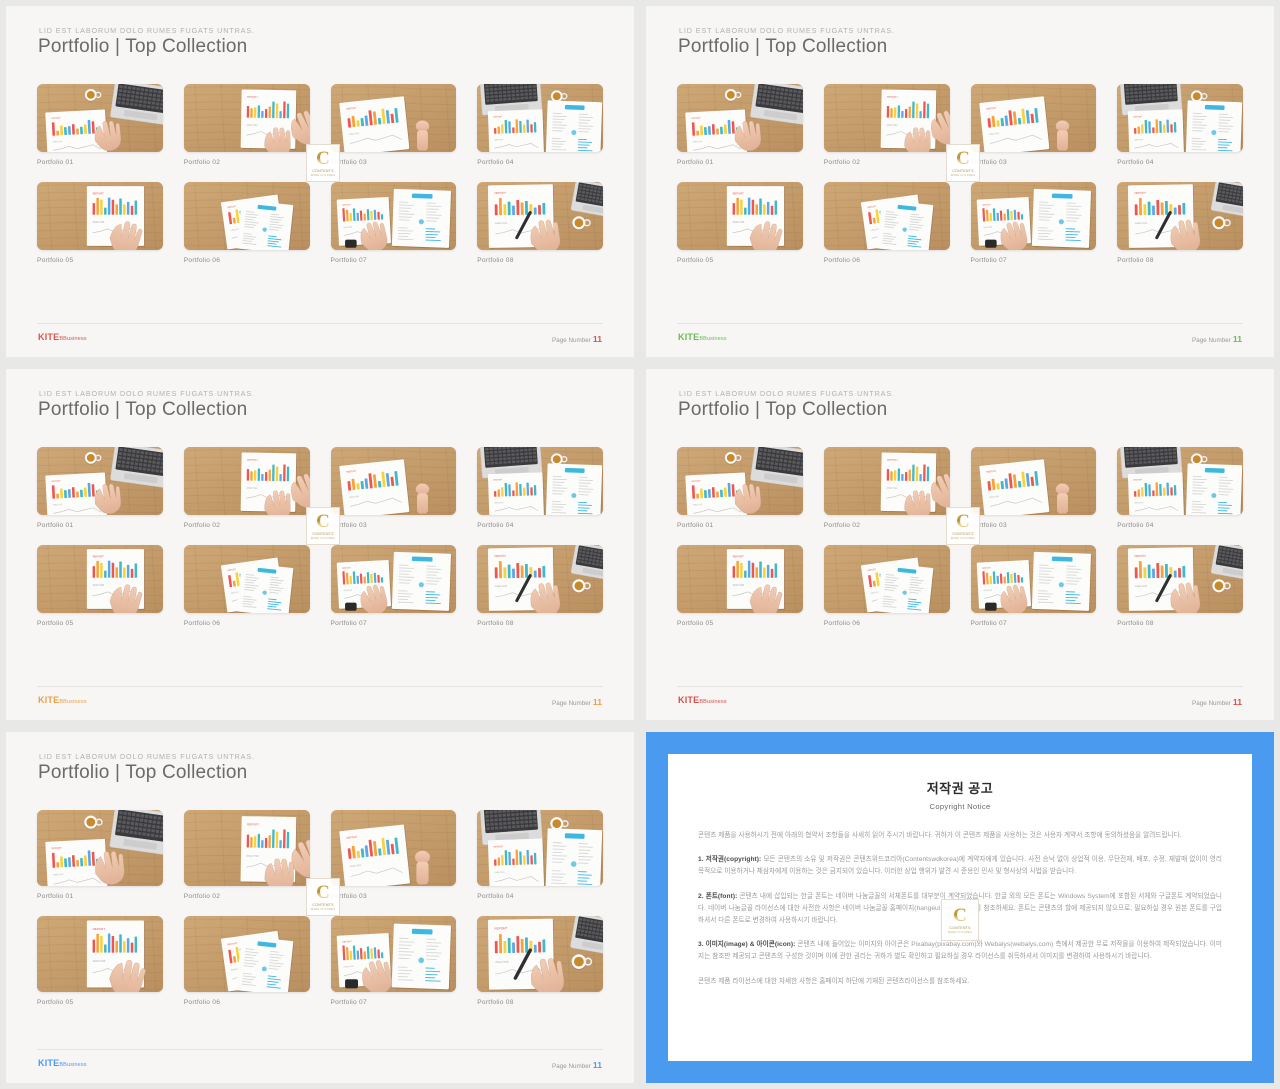 Image resolution: width=1280 pixels, height=1089 pixels. I want to click on watermark-line2: MADE IN KOREA, so click(963, 538).